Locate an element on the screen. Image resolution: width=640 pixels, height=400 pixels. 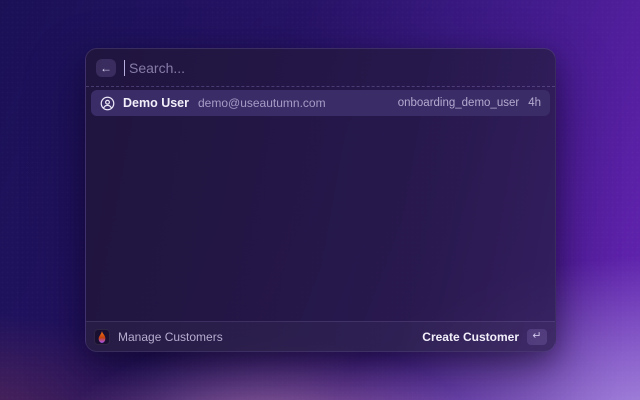
customer-time-badge: 4h is located at coordinates (534, 103).